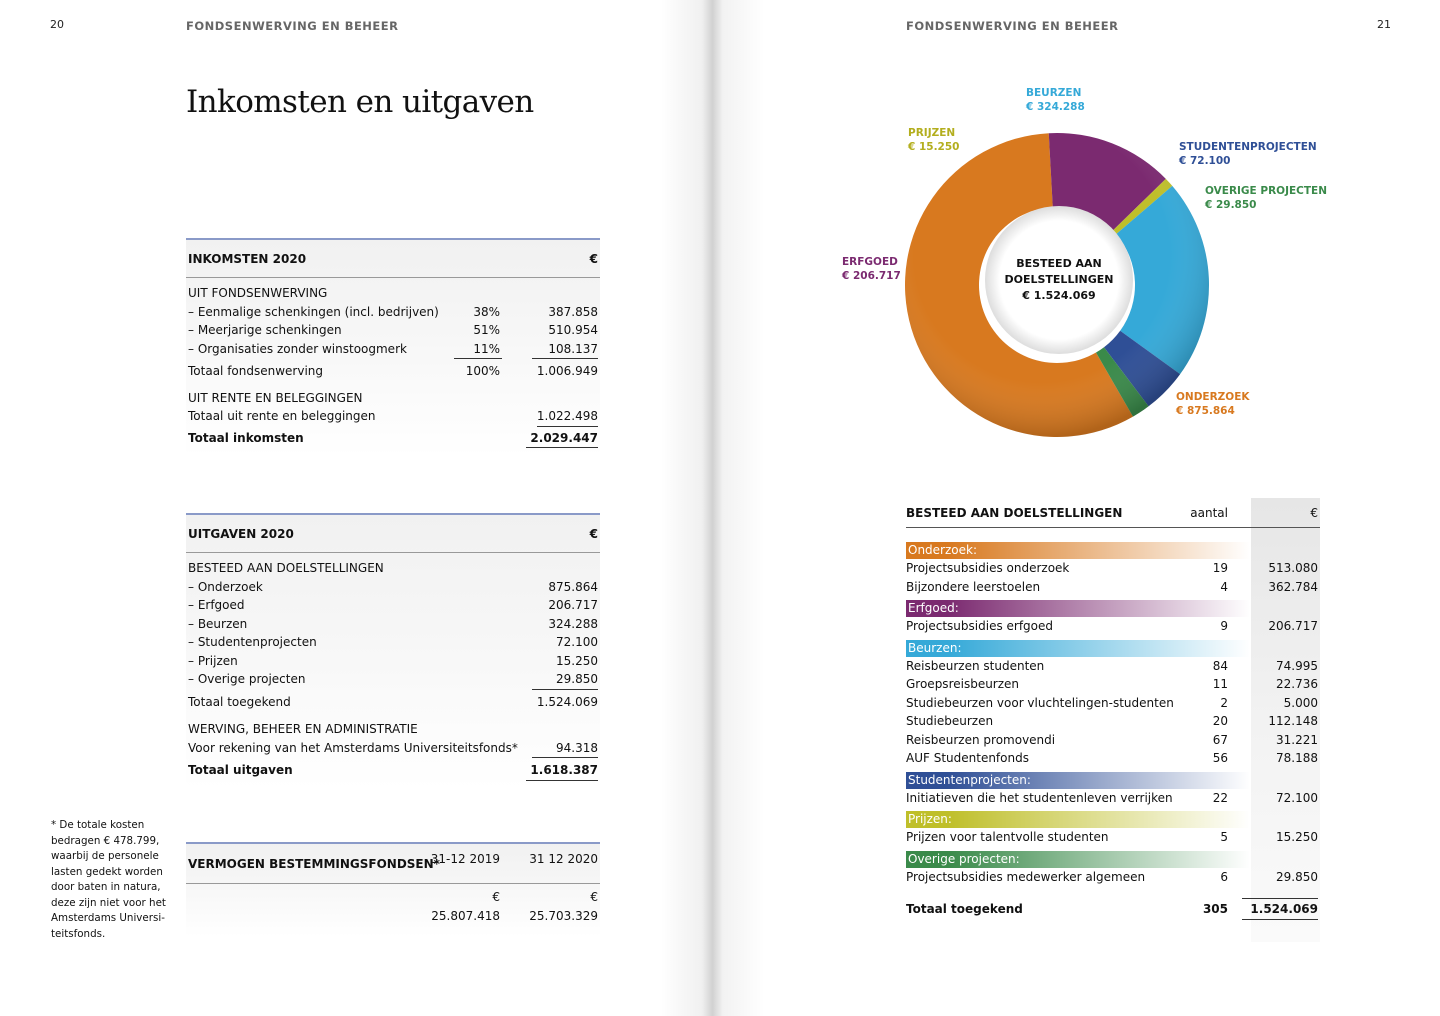  Describe the element at coordinates (1297, 758) in the screenshot. I see `row-amount: 78.188` at that location.